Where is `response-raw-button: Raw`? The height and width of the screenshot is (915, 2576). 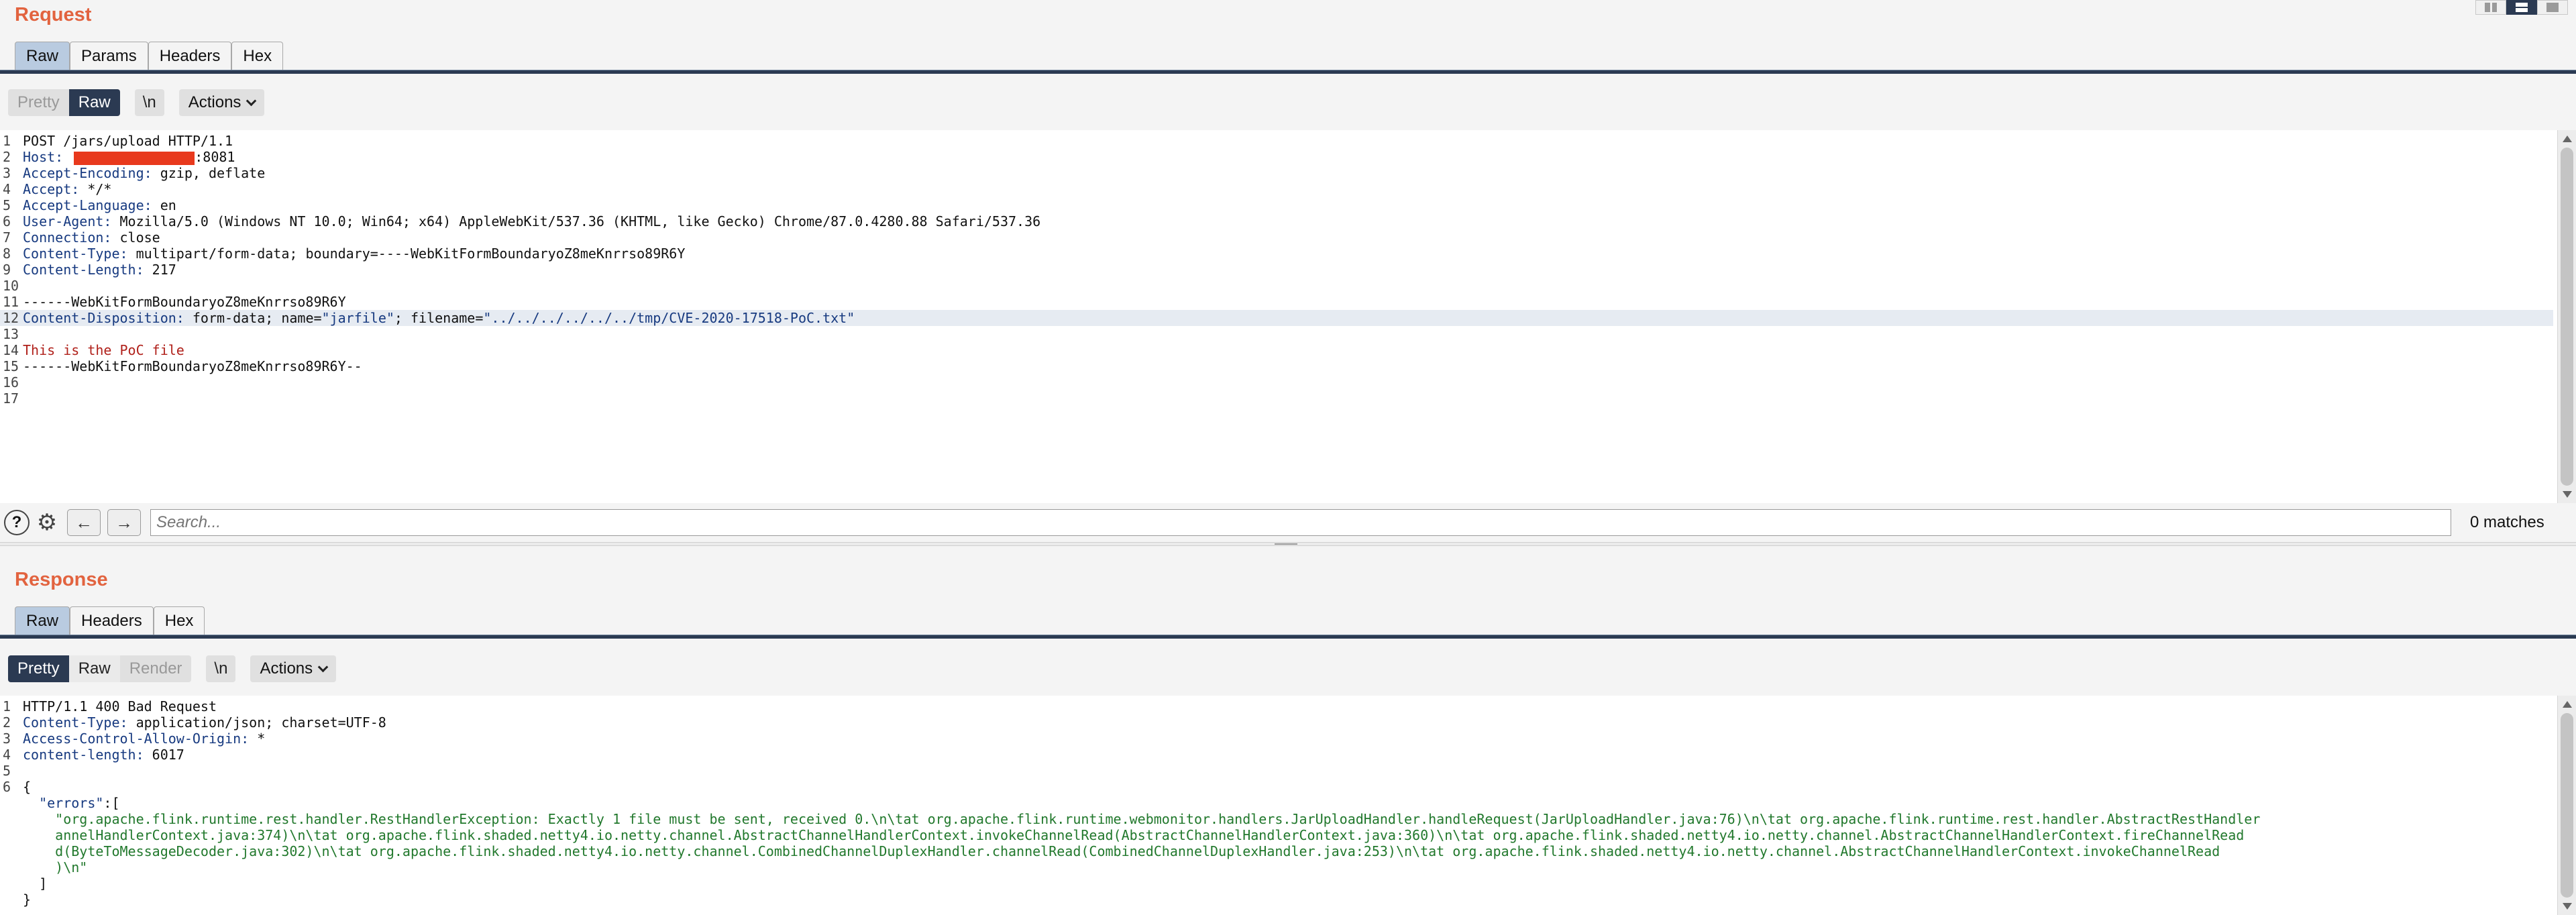 response-raw-button: Raw is located at coordinates (94, 668).